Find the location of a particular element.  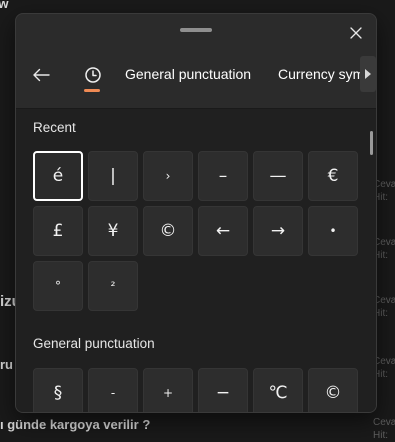

symbol-cell: → is located at coordinates (278, 231).